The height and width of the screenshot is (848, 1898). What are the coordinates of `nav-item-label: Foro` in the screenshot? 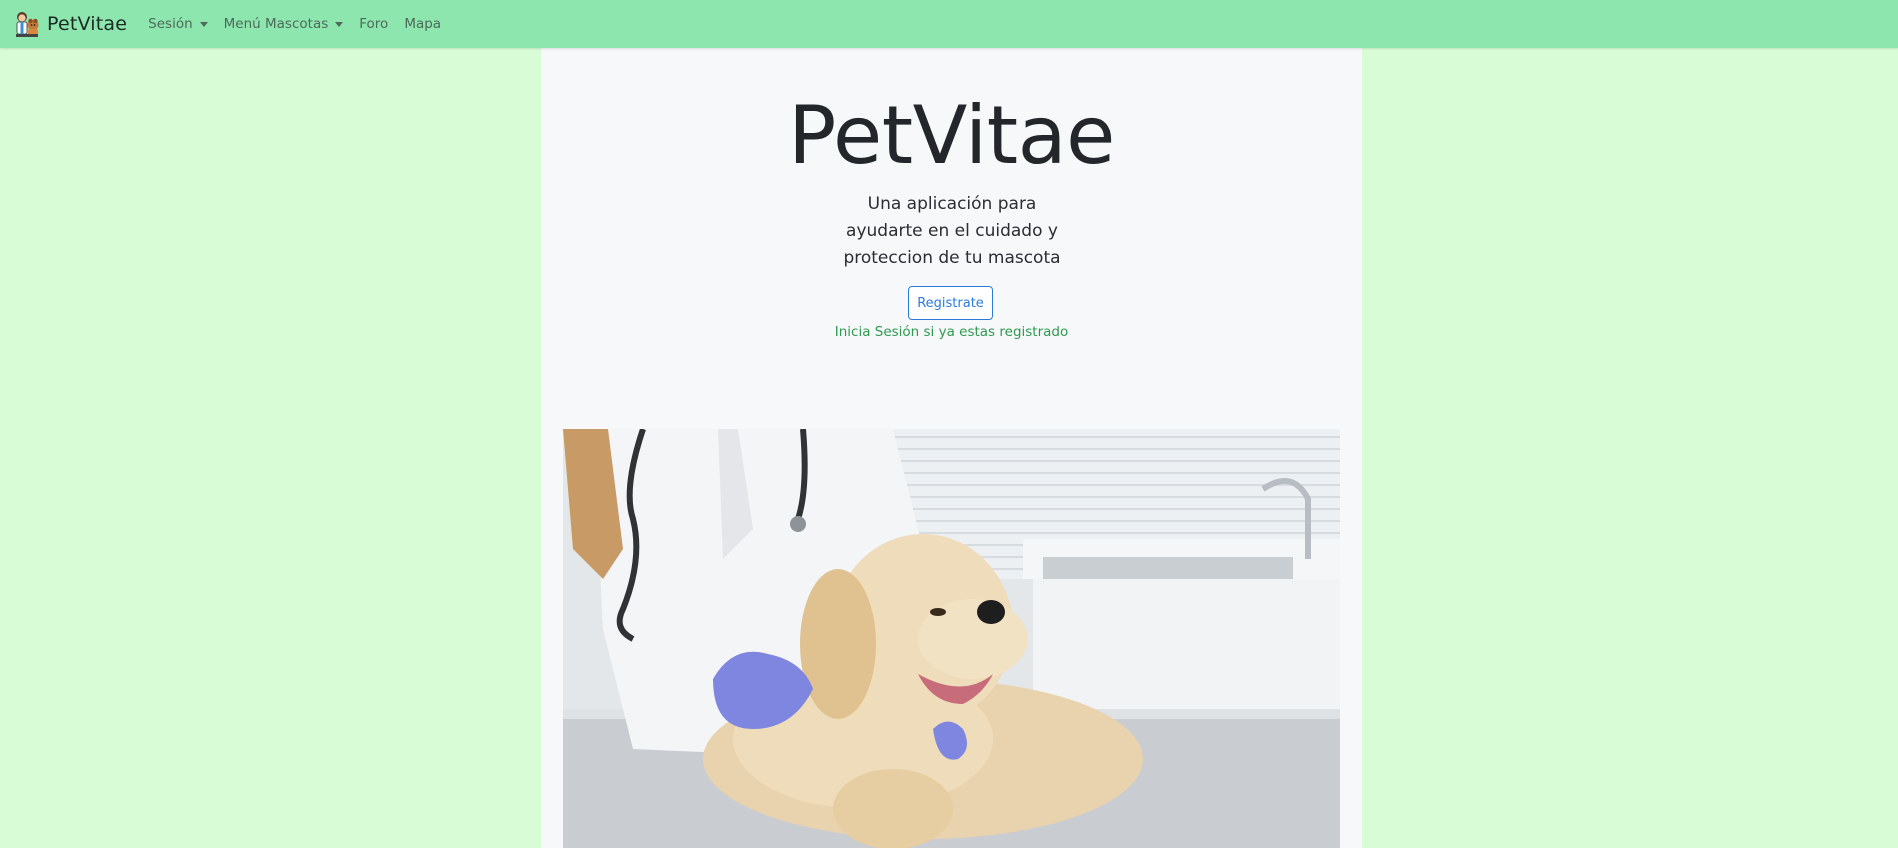 It's located at (374, 24).